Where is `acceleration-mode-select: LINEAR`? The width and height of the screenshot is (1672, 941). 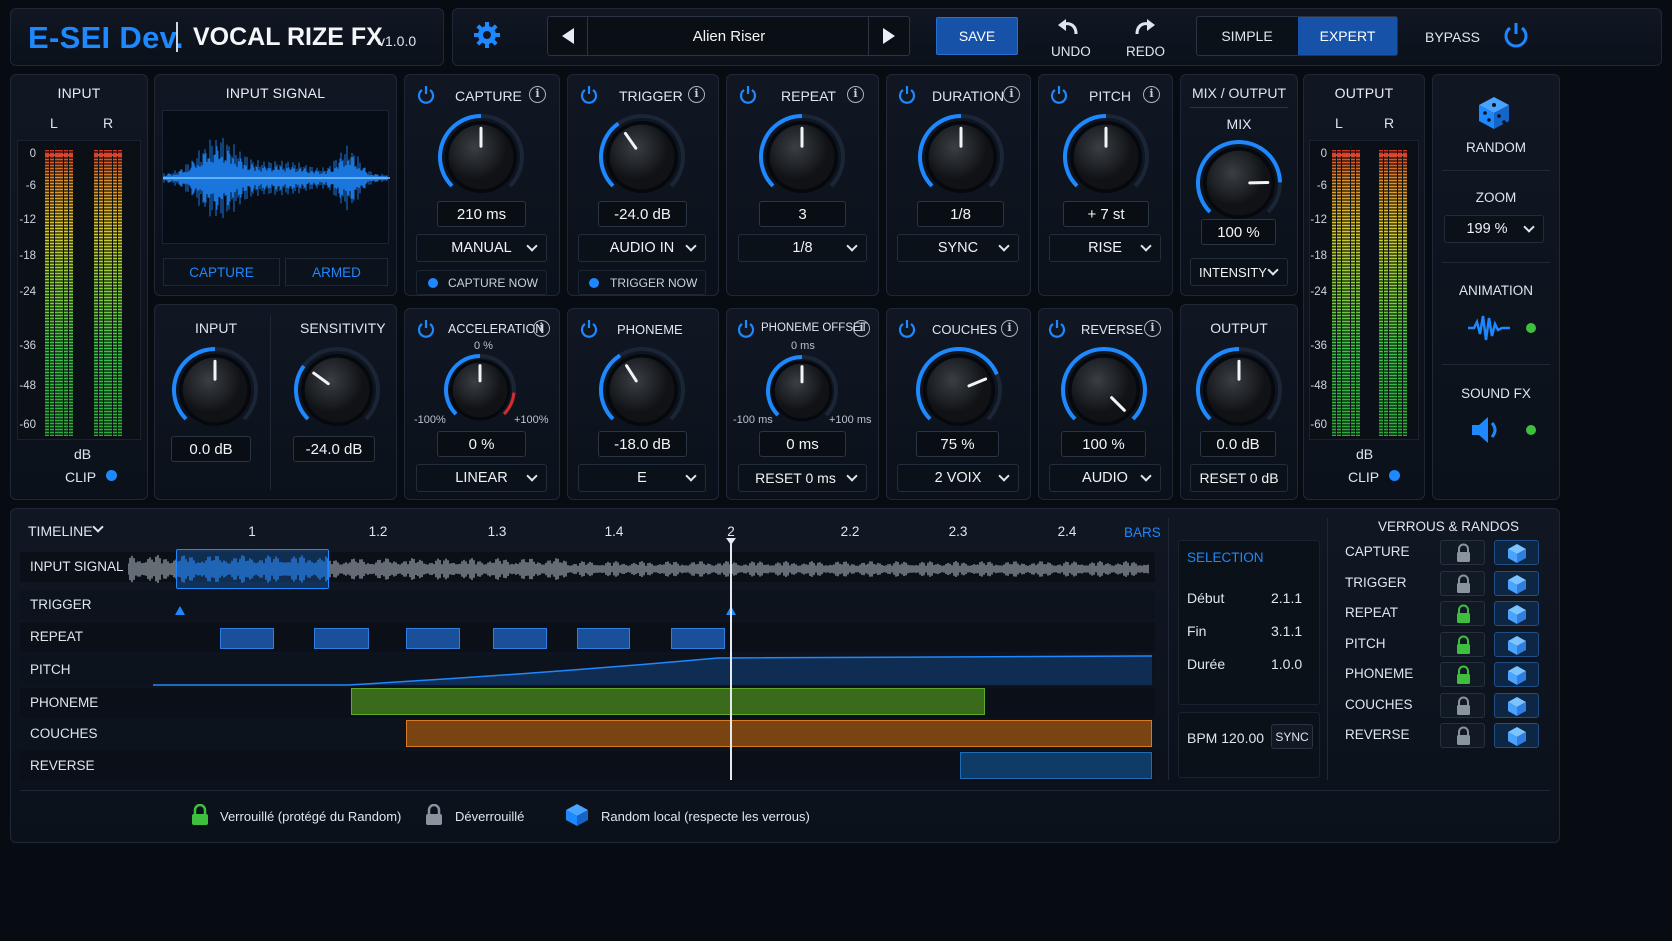
acceleration-mode-select: LINEAR is located at coordinates (481, 478).